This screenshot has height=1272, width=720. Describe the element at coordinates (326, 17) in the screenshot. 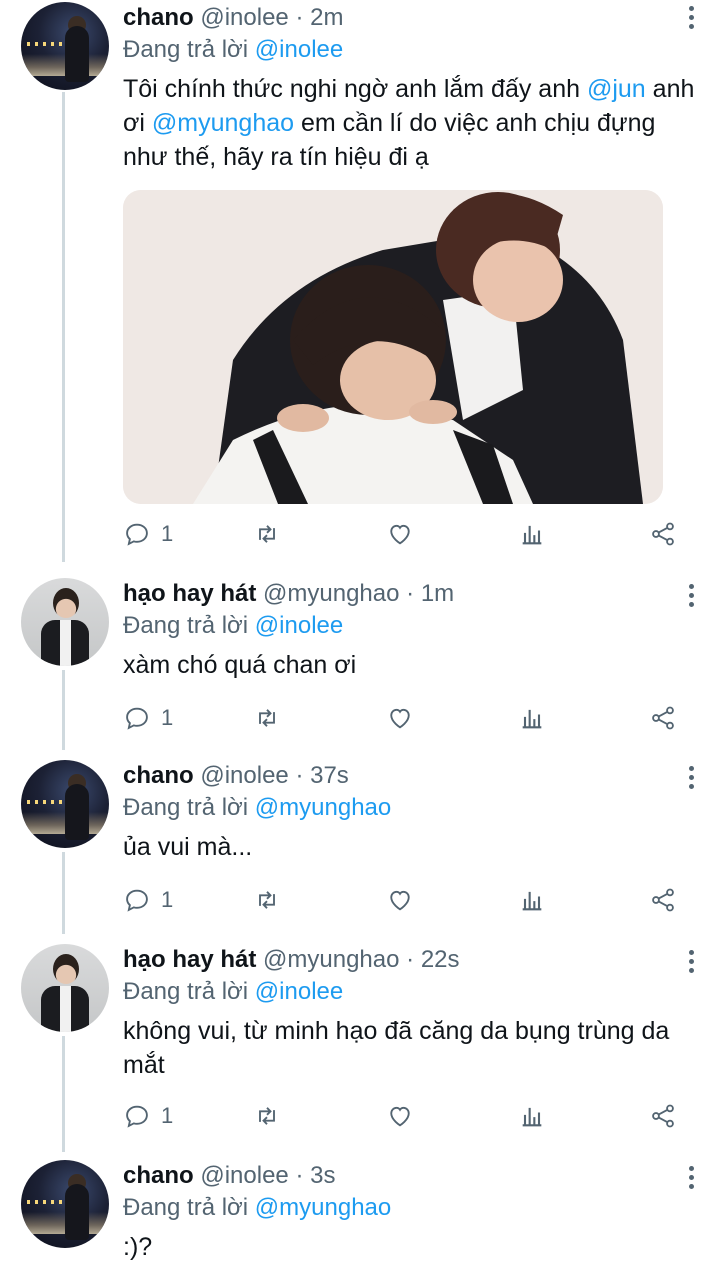

I see `timestamp: 2m` at that location.